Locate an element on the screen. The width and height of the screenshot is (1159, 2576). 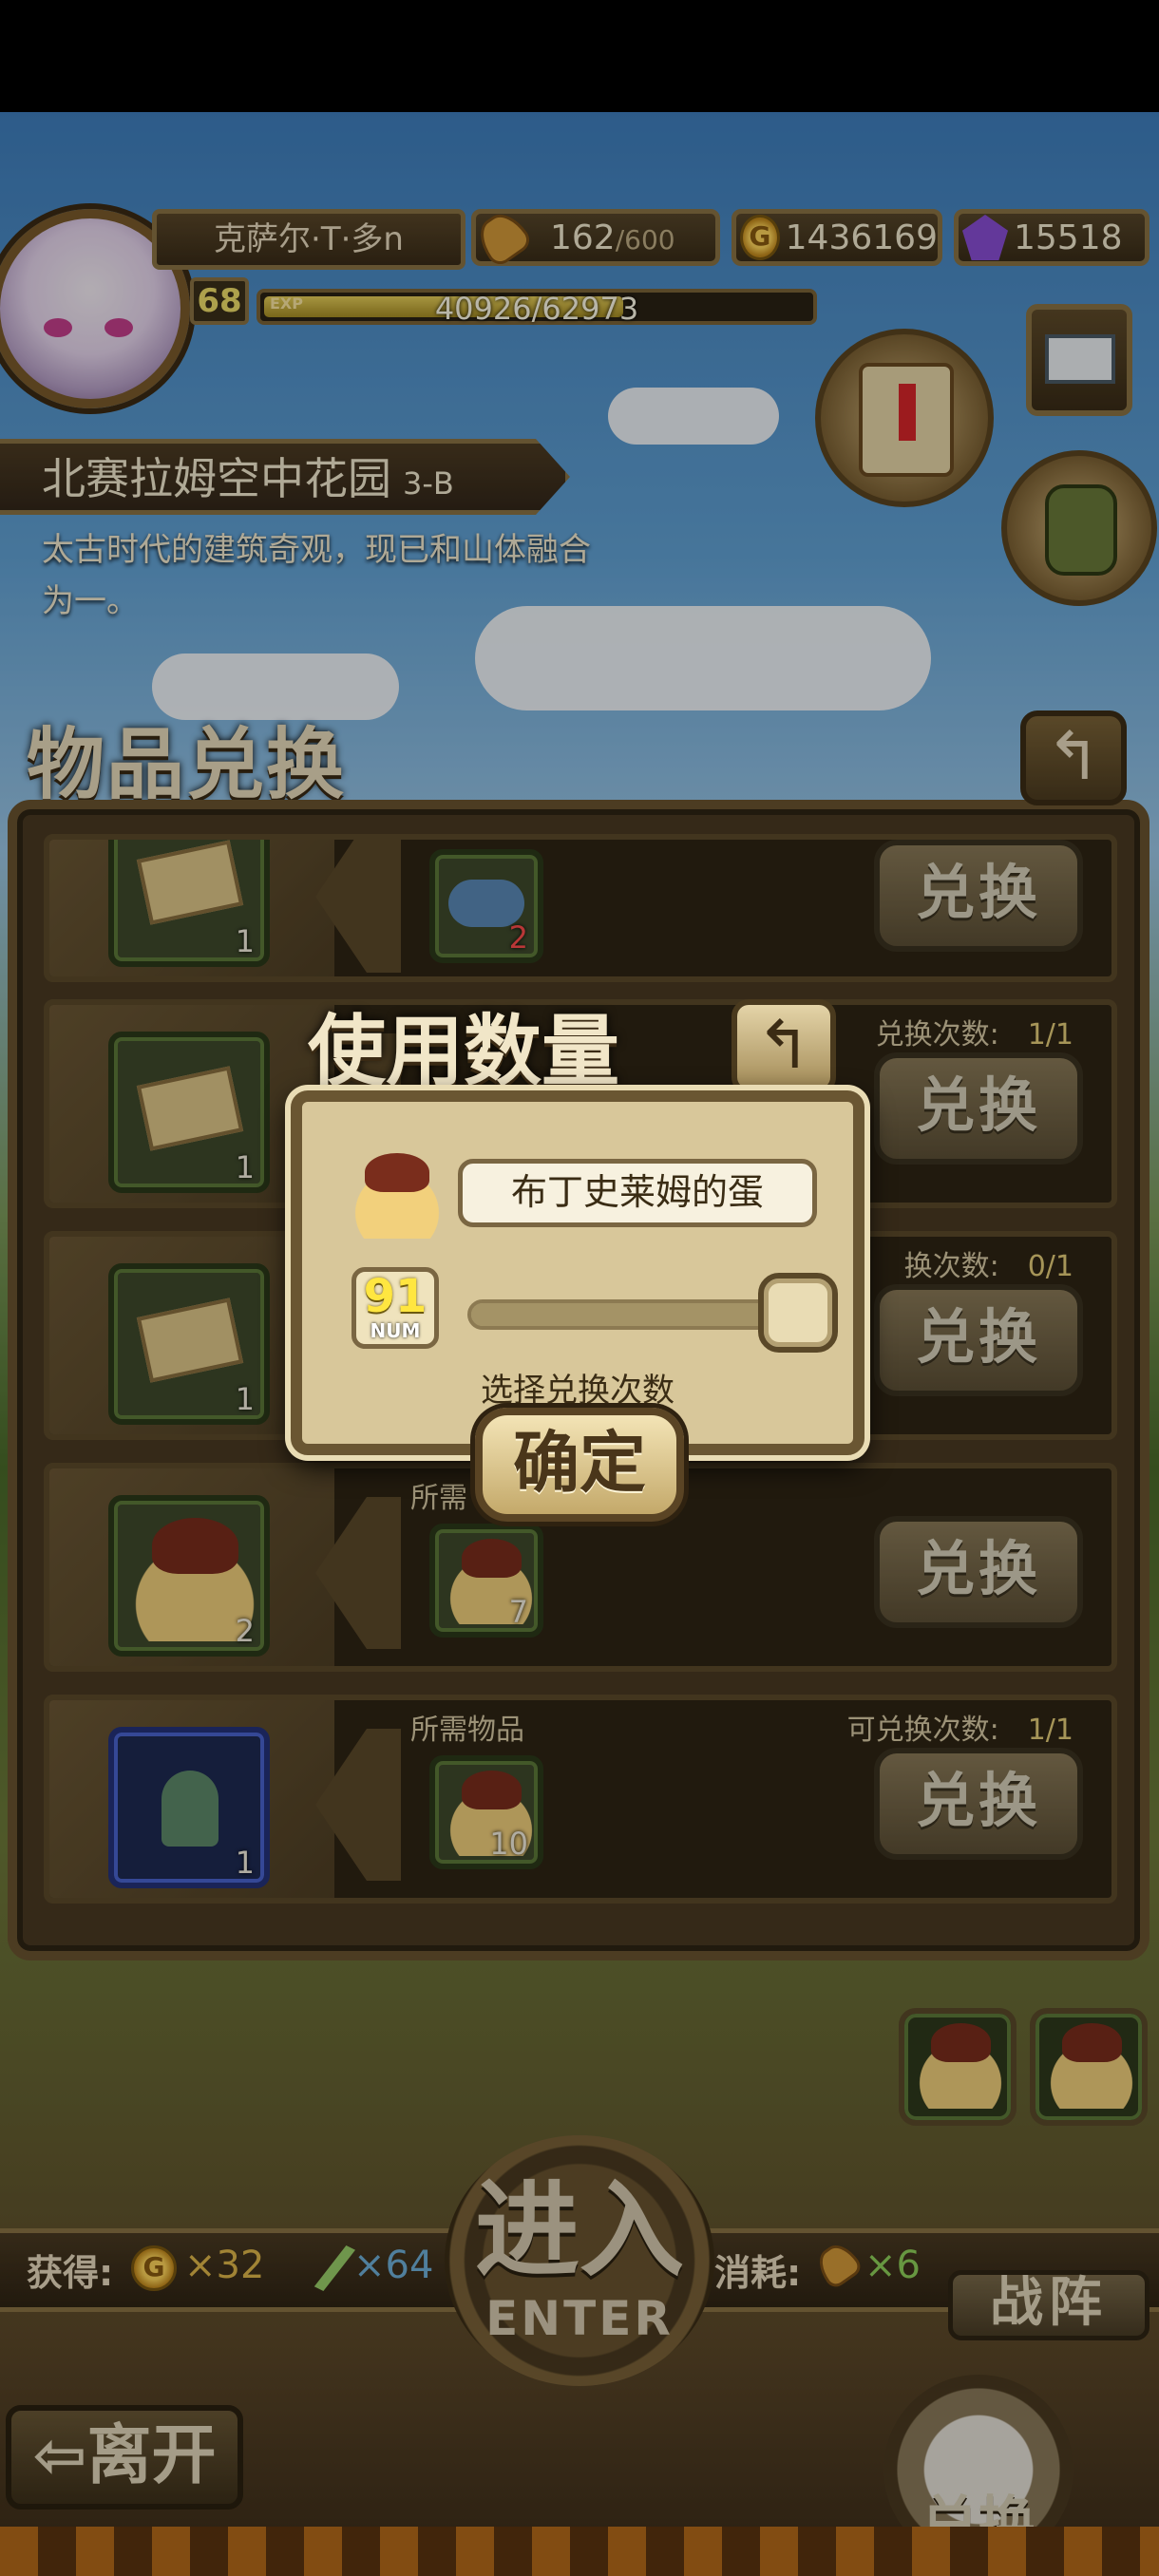
gem-icon is located at coordinates (985, 237).